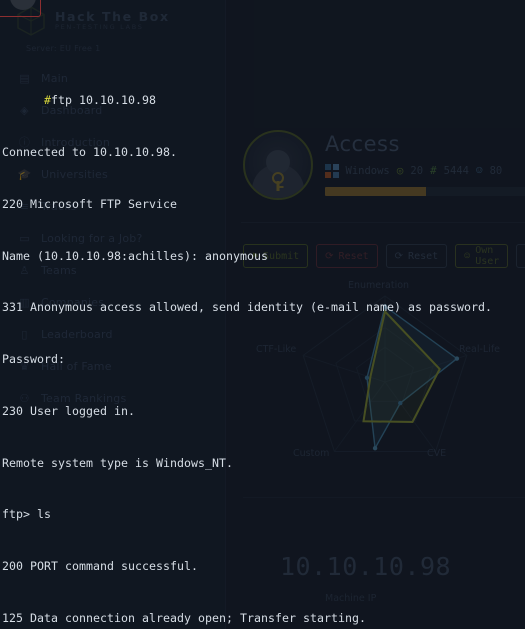  What do you see at coordinates (69, 410) in the screenshot?
I see `terminal-line: 230 User logged in.` at bounding box center [69, 410].